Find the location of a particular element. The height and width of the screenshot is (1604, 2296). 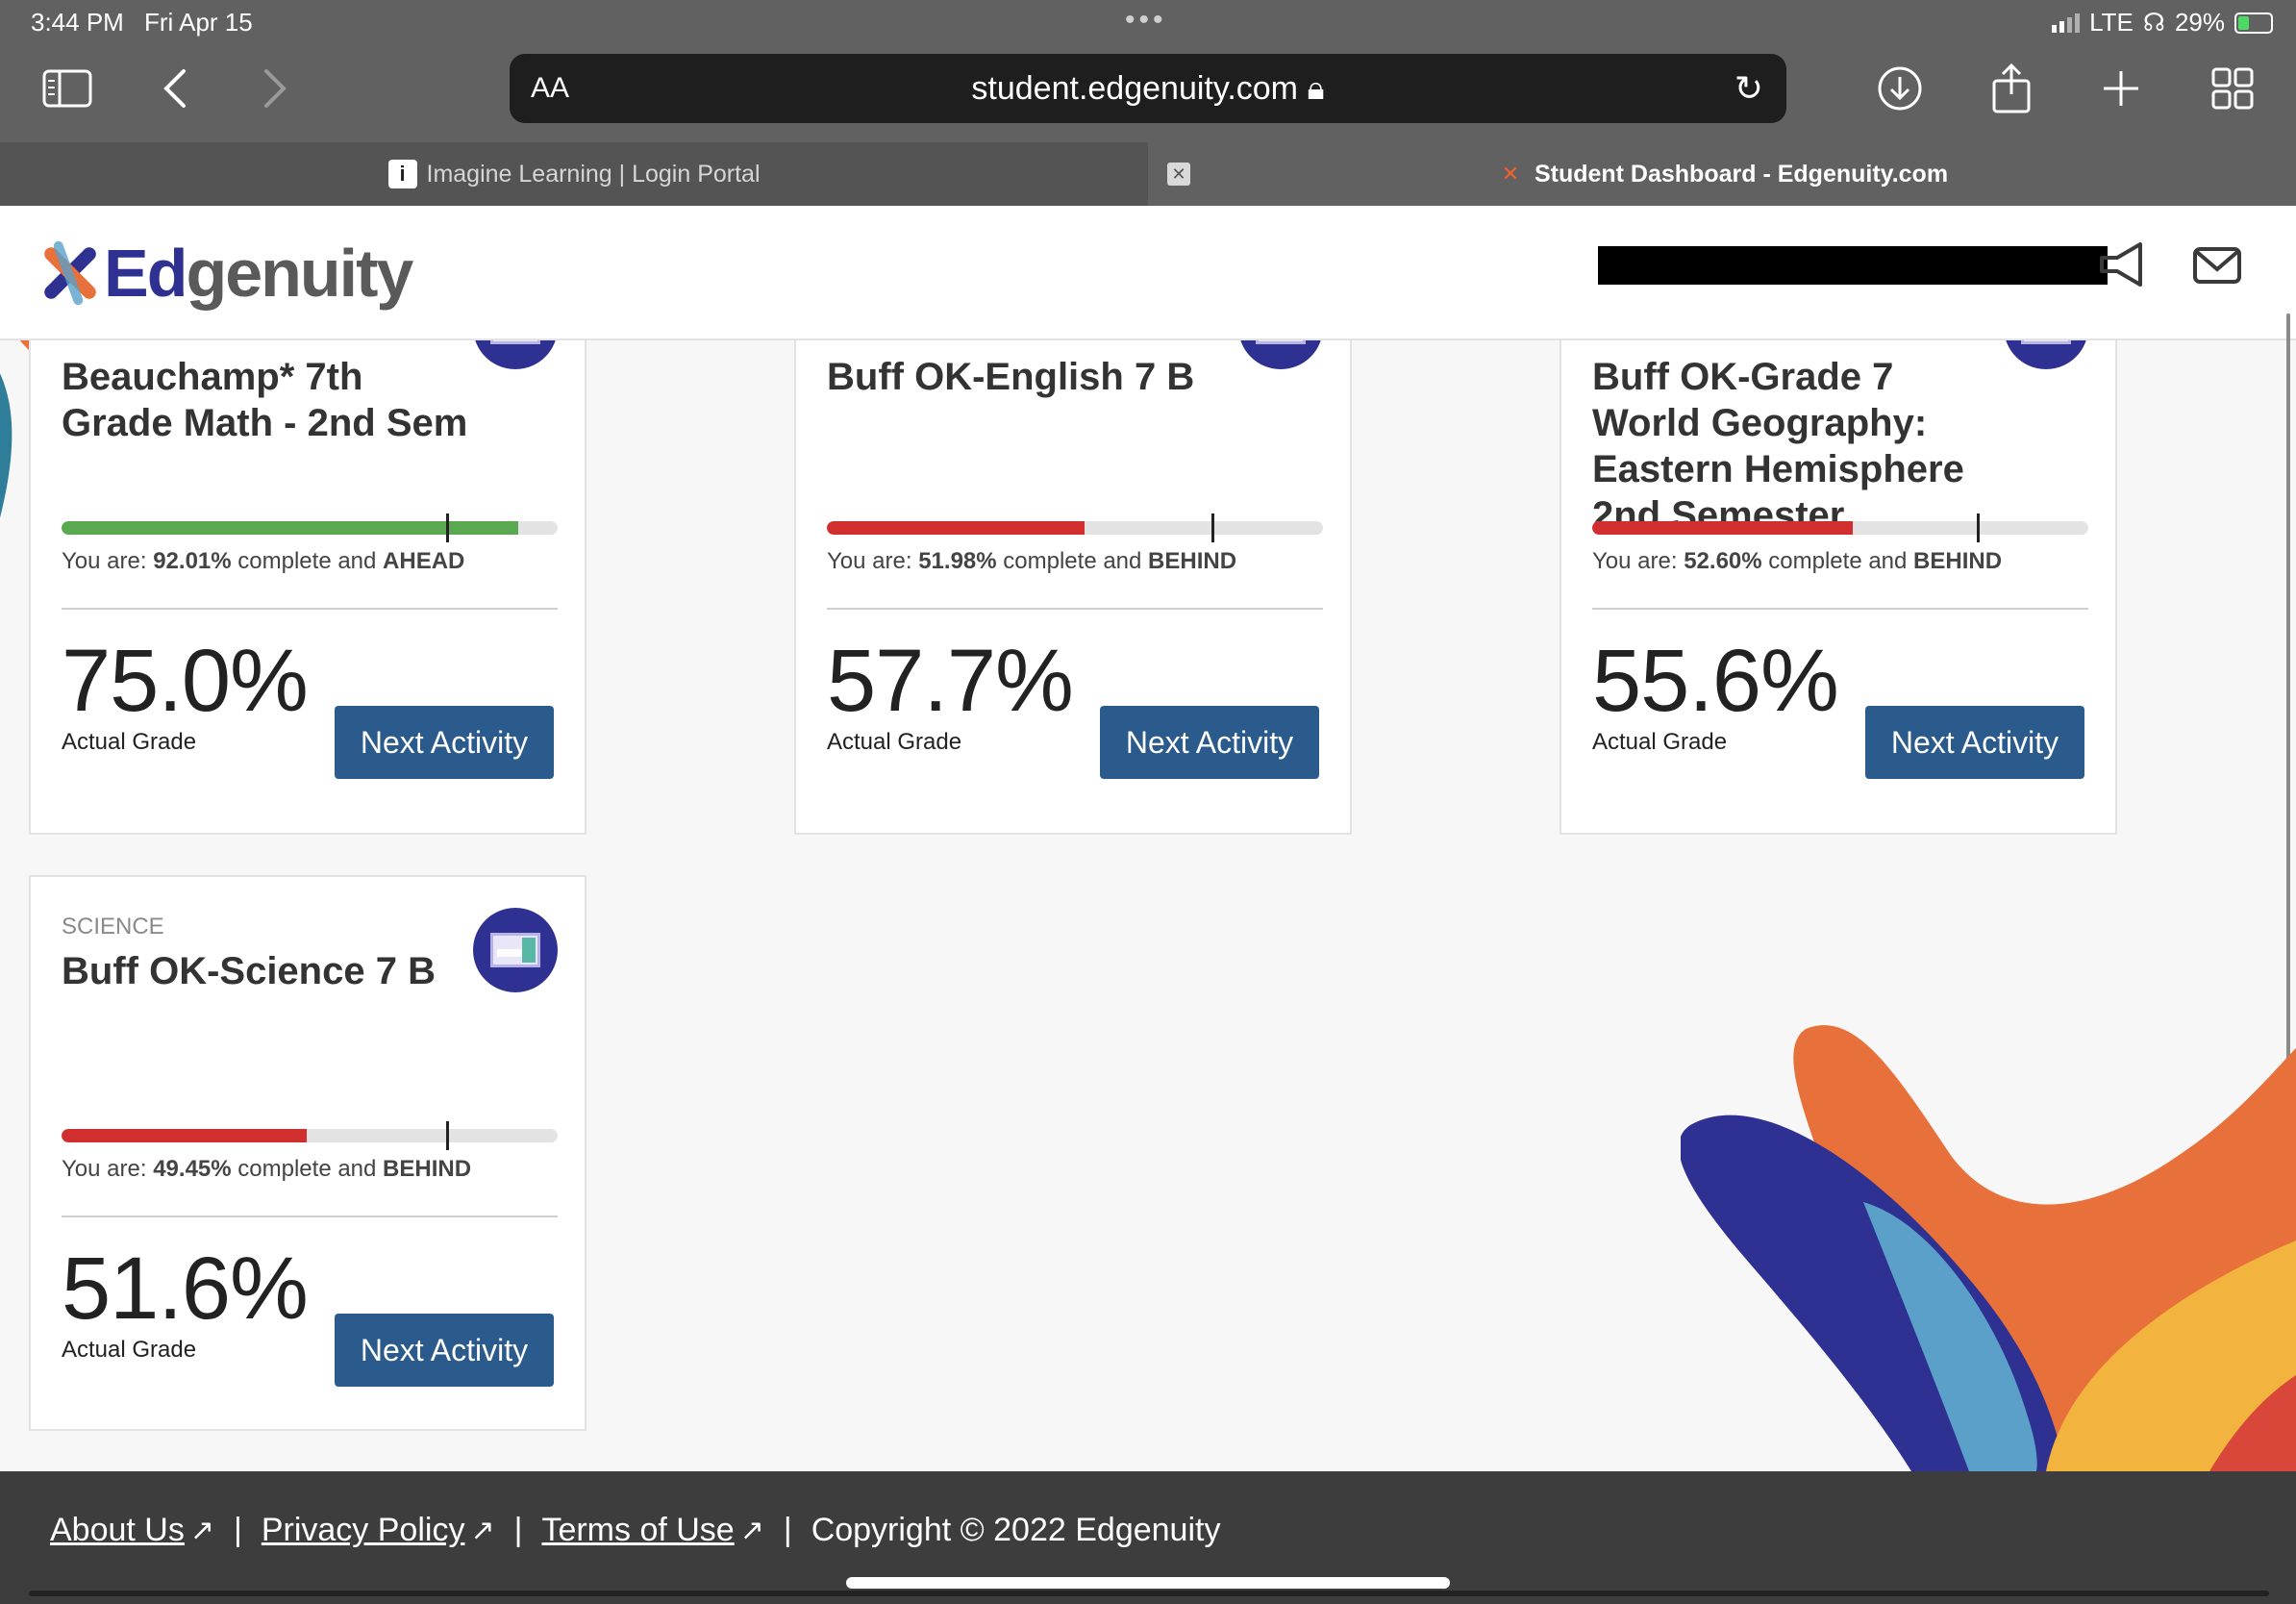

lock-icon: 🔒︎ is located at coordinates (1316, 88).